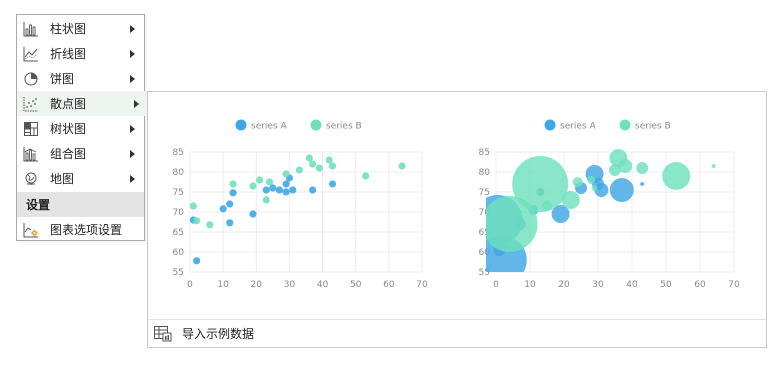 The width and height of the screenshot is (781, 370). I want to click on scatter-chart-icon, so click(31, 104).